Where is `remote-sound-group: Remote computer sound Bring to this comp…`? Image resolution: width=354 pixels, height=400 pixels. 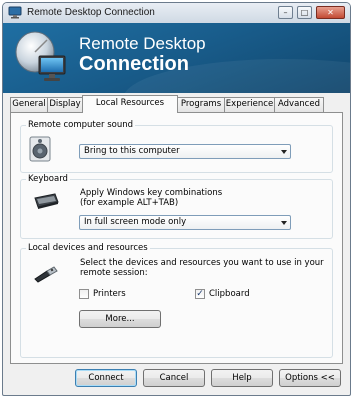 remote-sound-group: Remote computer sound Bring to this comp… is located at coordinates (176, 146).